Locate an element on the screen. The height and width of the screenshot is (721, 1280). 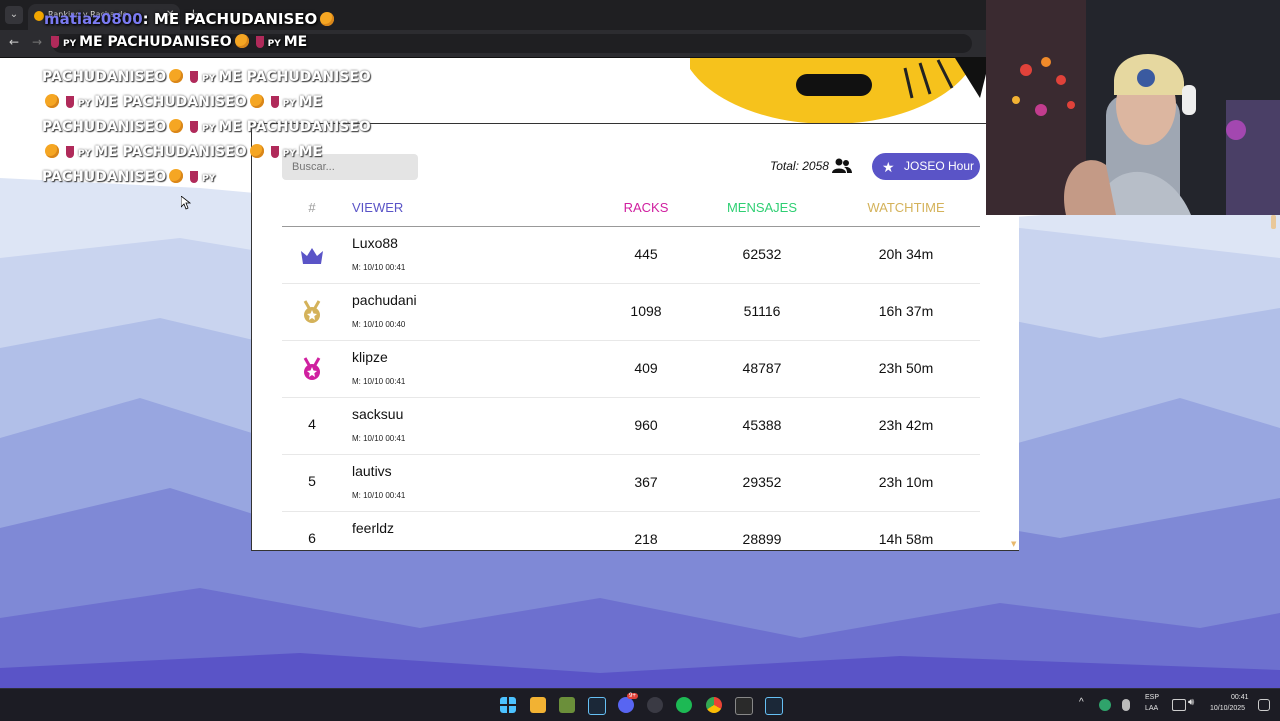
viewer-name: feerldz is located at coordinates (373, 528).